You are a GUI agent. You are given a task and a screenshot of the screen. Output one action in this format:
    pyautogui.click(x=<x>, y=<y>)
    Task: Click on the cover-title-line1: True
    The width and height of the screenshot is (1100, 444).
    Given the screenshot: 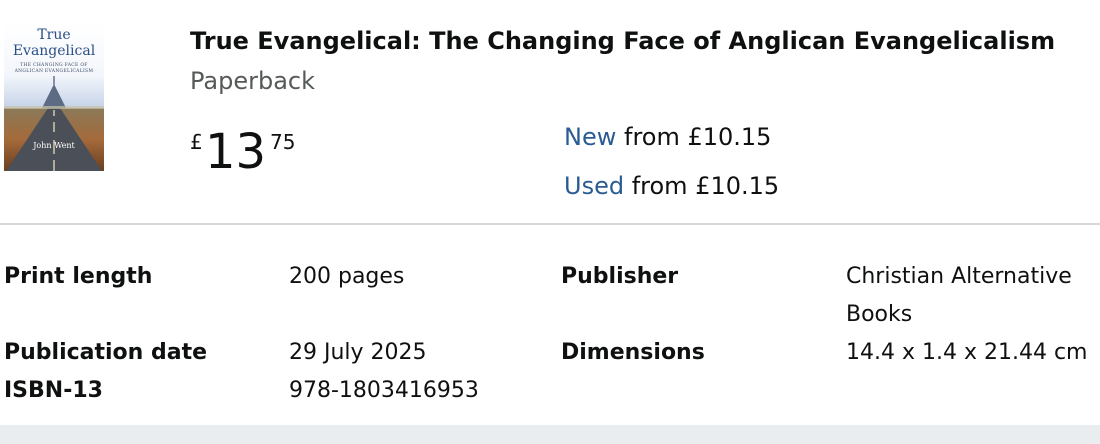 What is the action you would take?
    pyautogui.click(x=54, y=35)
    